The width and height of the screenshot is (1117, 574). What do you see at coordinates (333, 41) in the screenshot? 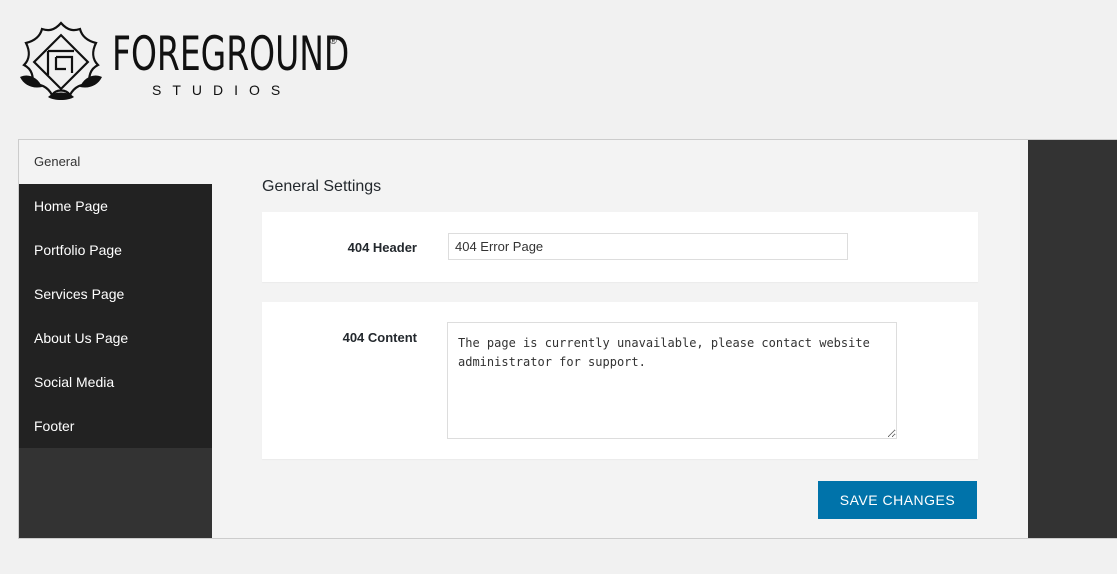
I see `registered-mark: ®` at bounding box center [333, 41].